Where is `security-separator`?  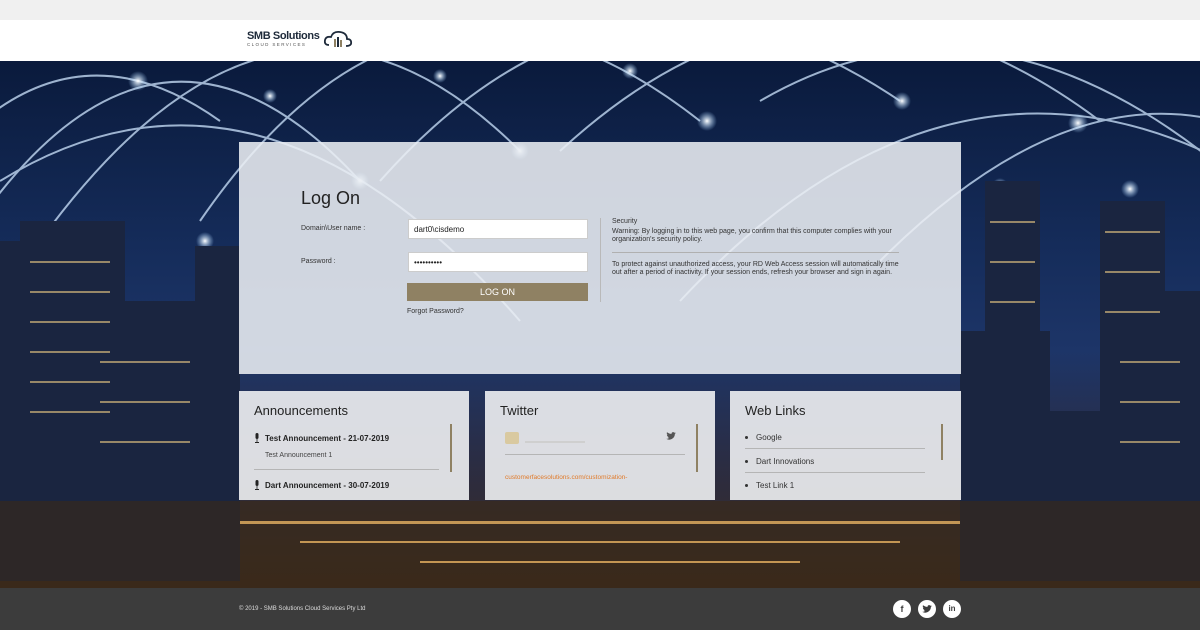
security-separator is located at coordinates (755, 252).